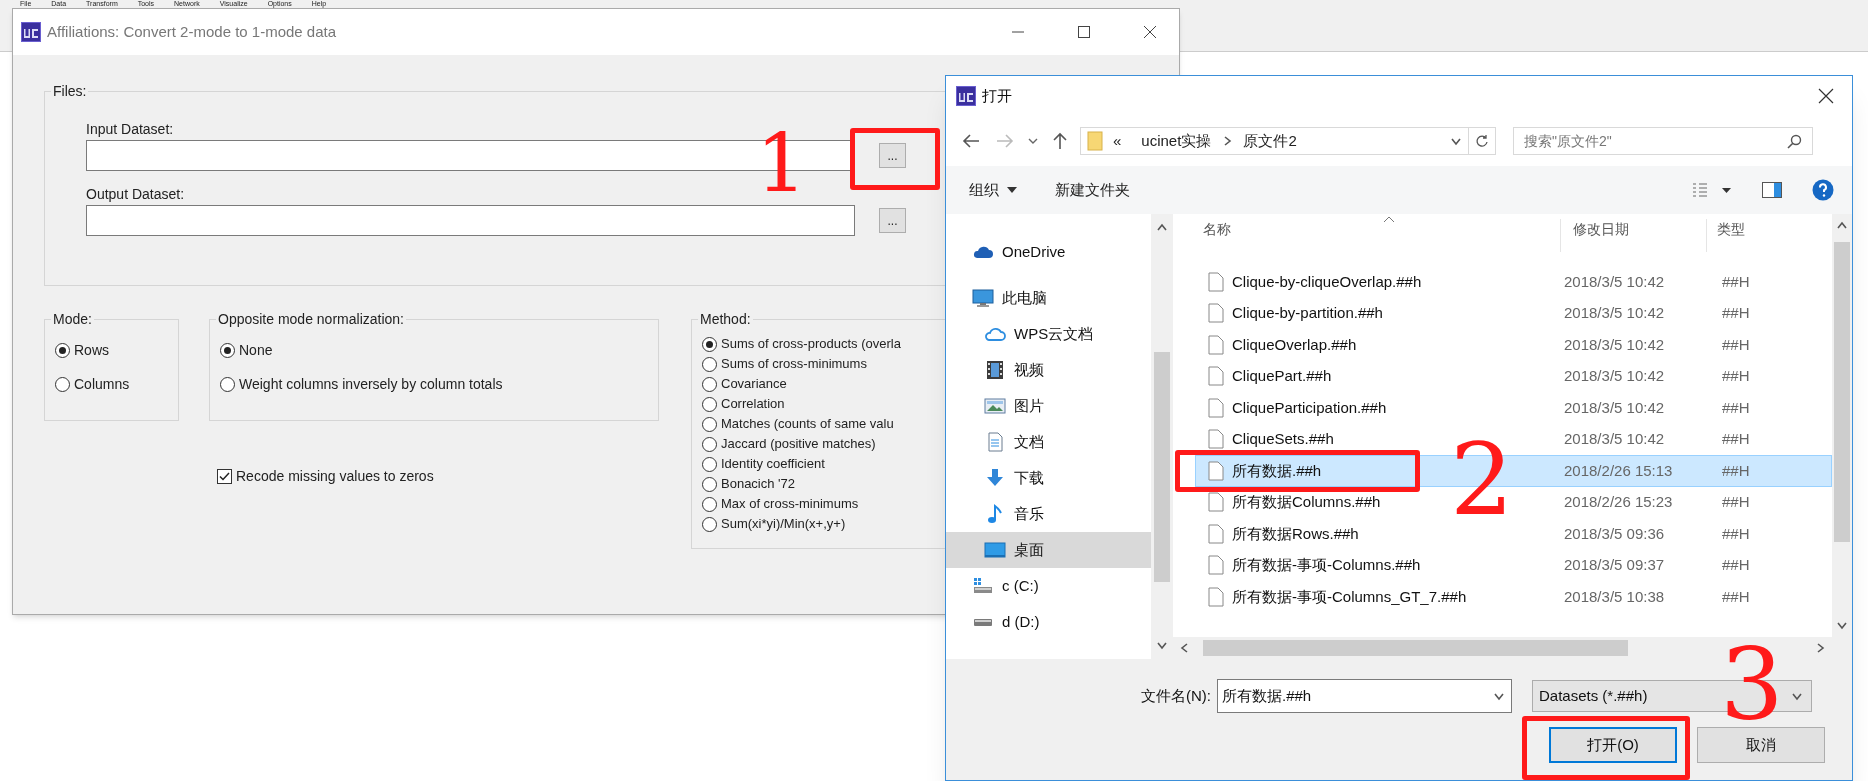 This screenshot has width=1868, height=781. What do you see at coordinates (130, 129) in the screenshot?
I see `field-label: Input Dataset:` at bounding box center [130, 129].